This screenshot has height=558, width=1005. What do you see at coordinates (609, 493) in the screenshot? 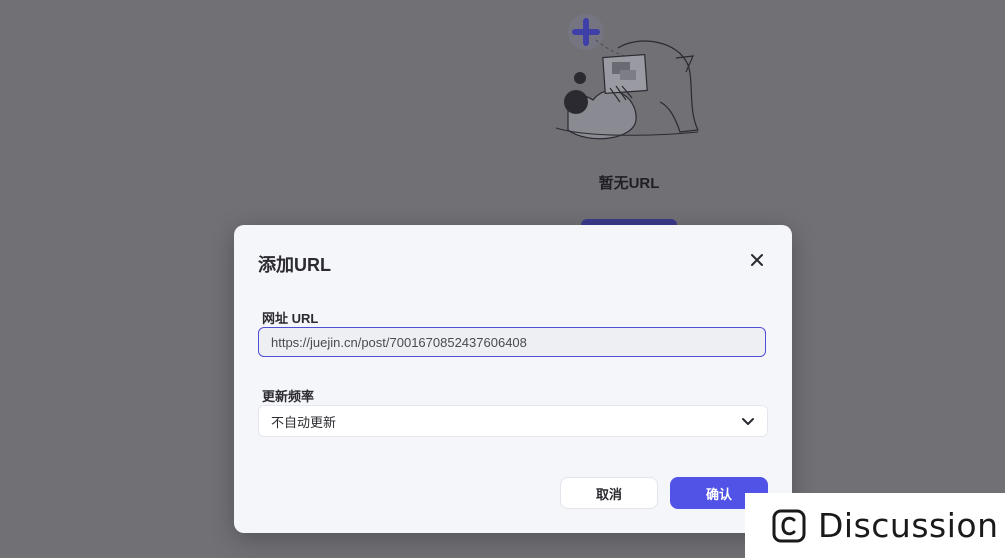
I see `cancel-button: 取消` at bounding box center [609, 493].